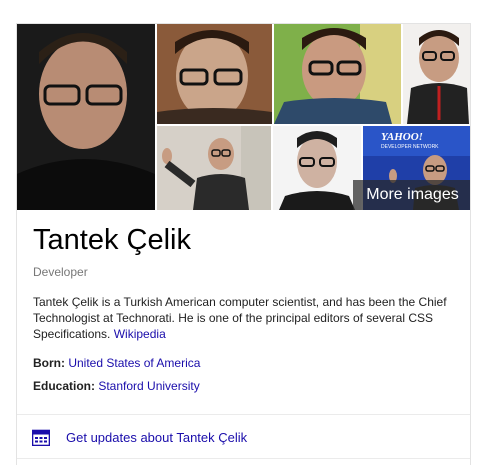 The height and width of the screenshot is (465, 483). Describe the element at coordinates (60, 272) in the screenshot. I see `entity-subtitle: Developer` at that location.